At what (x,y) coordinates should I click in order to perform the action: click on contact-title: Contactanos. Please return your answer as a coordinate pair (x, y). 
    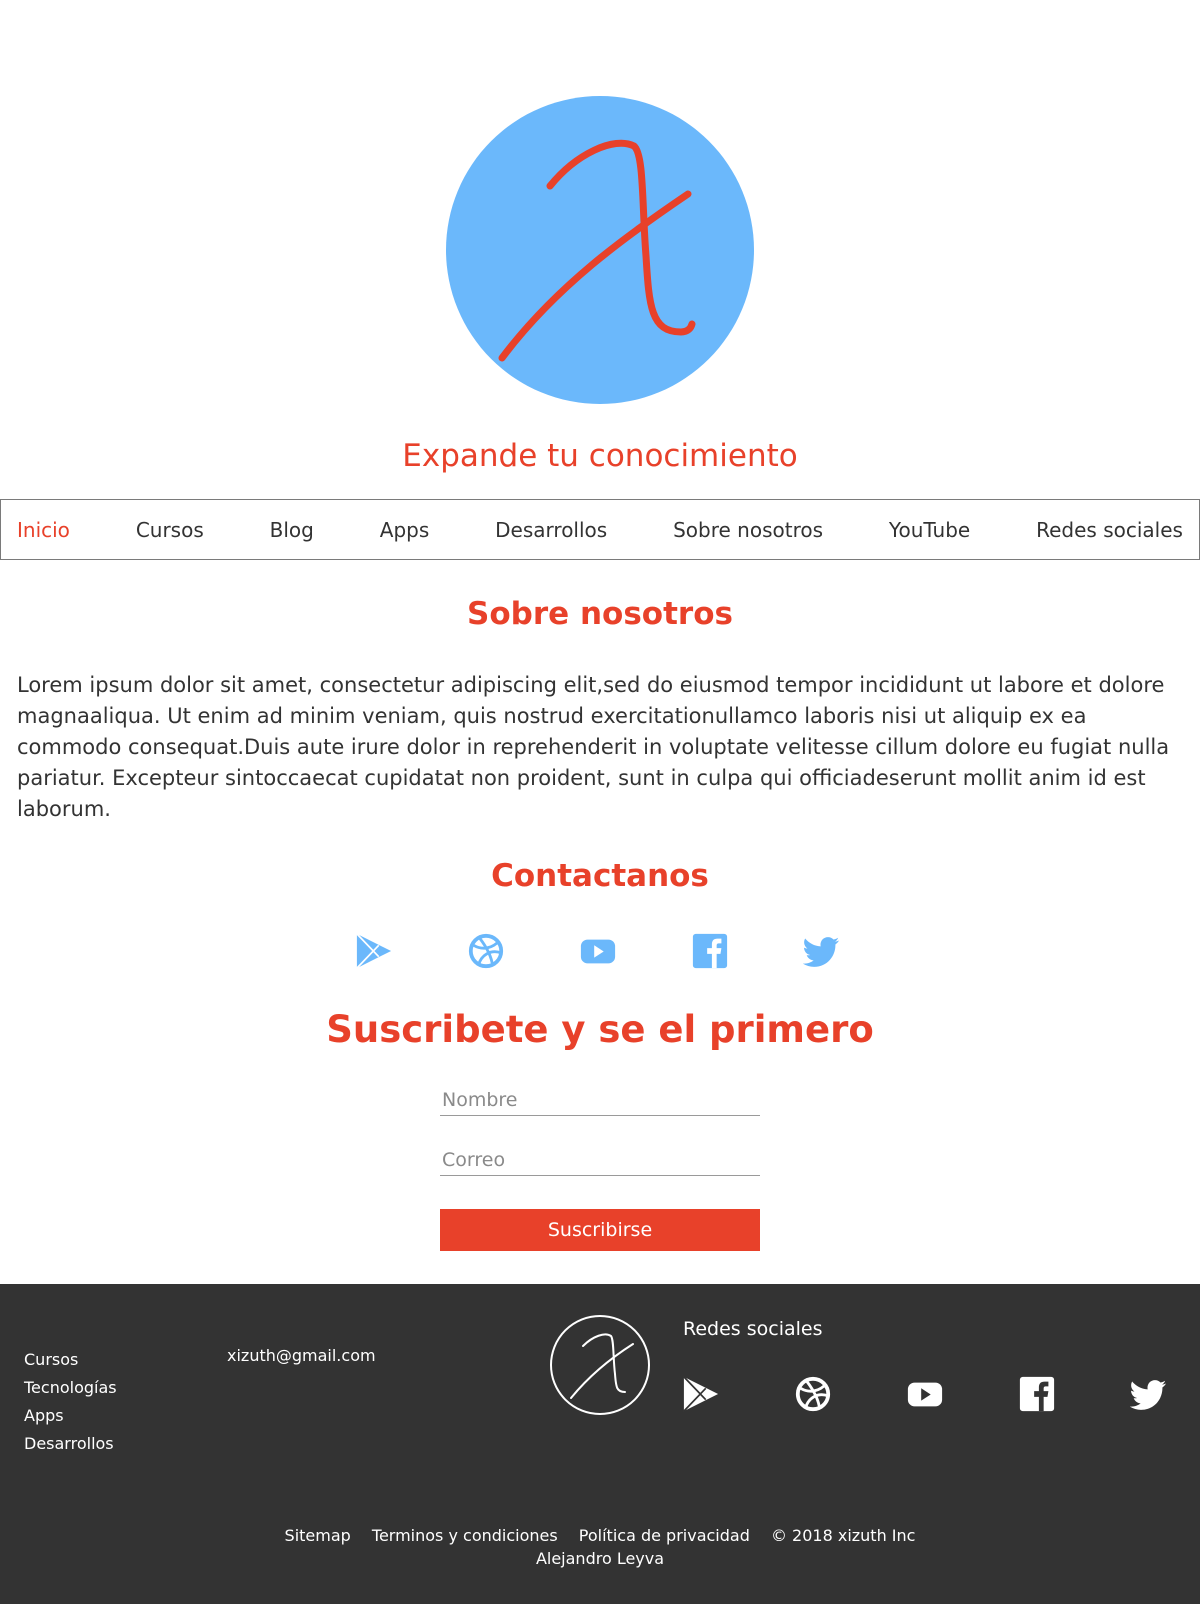
    Looking at the image, I should click on (600, 876).